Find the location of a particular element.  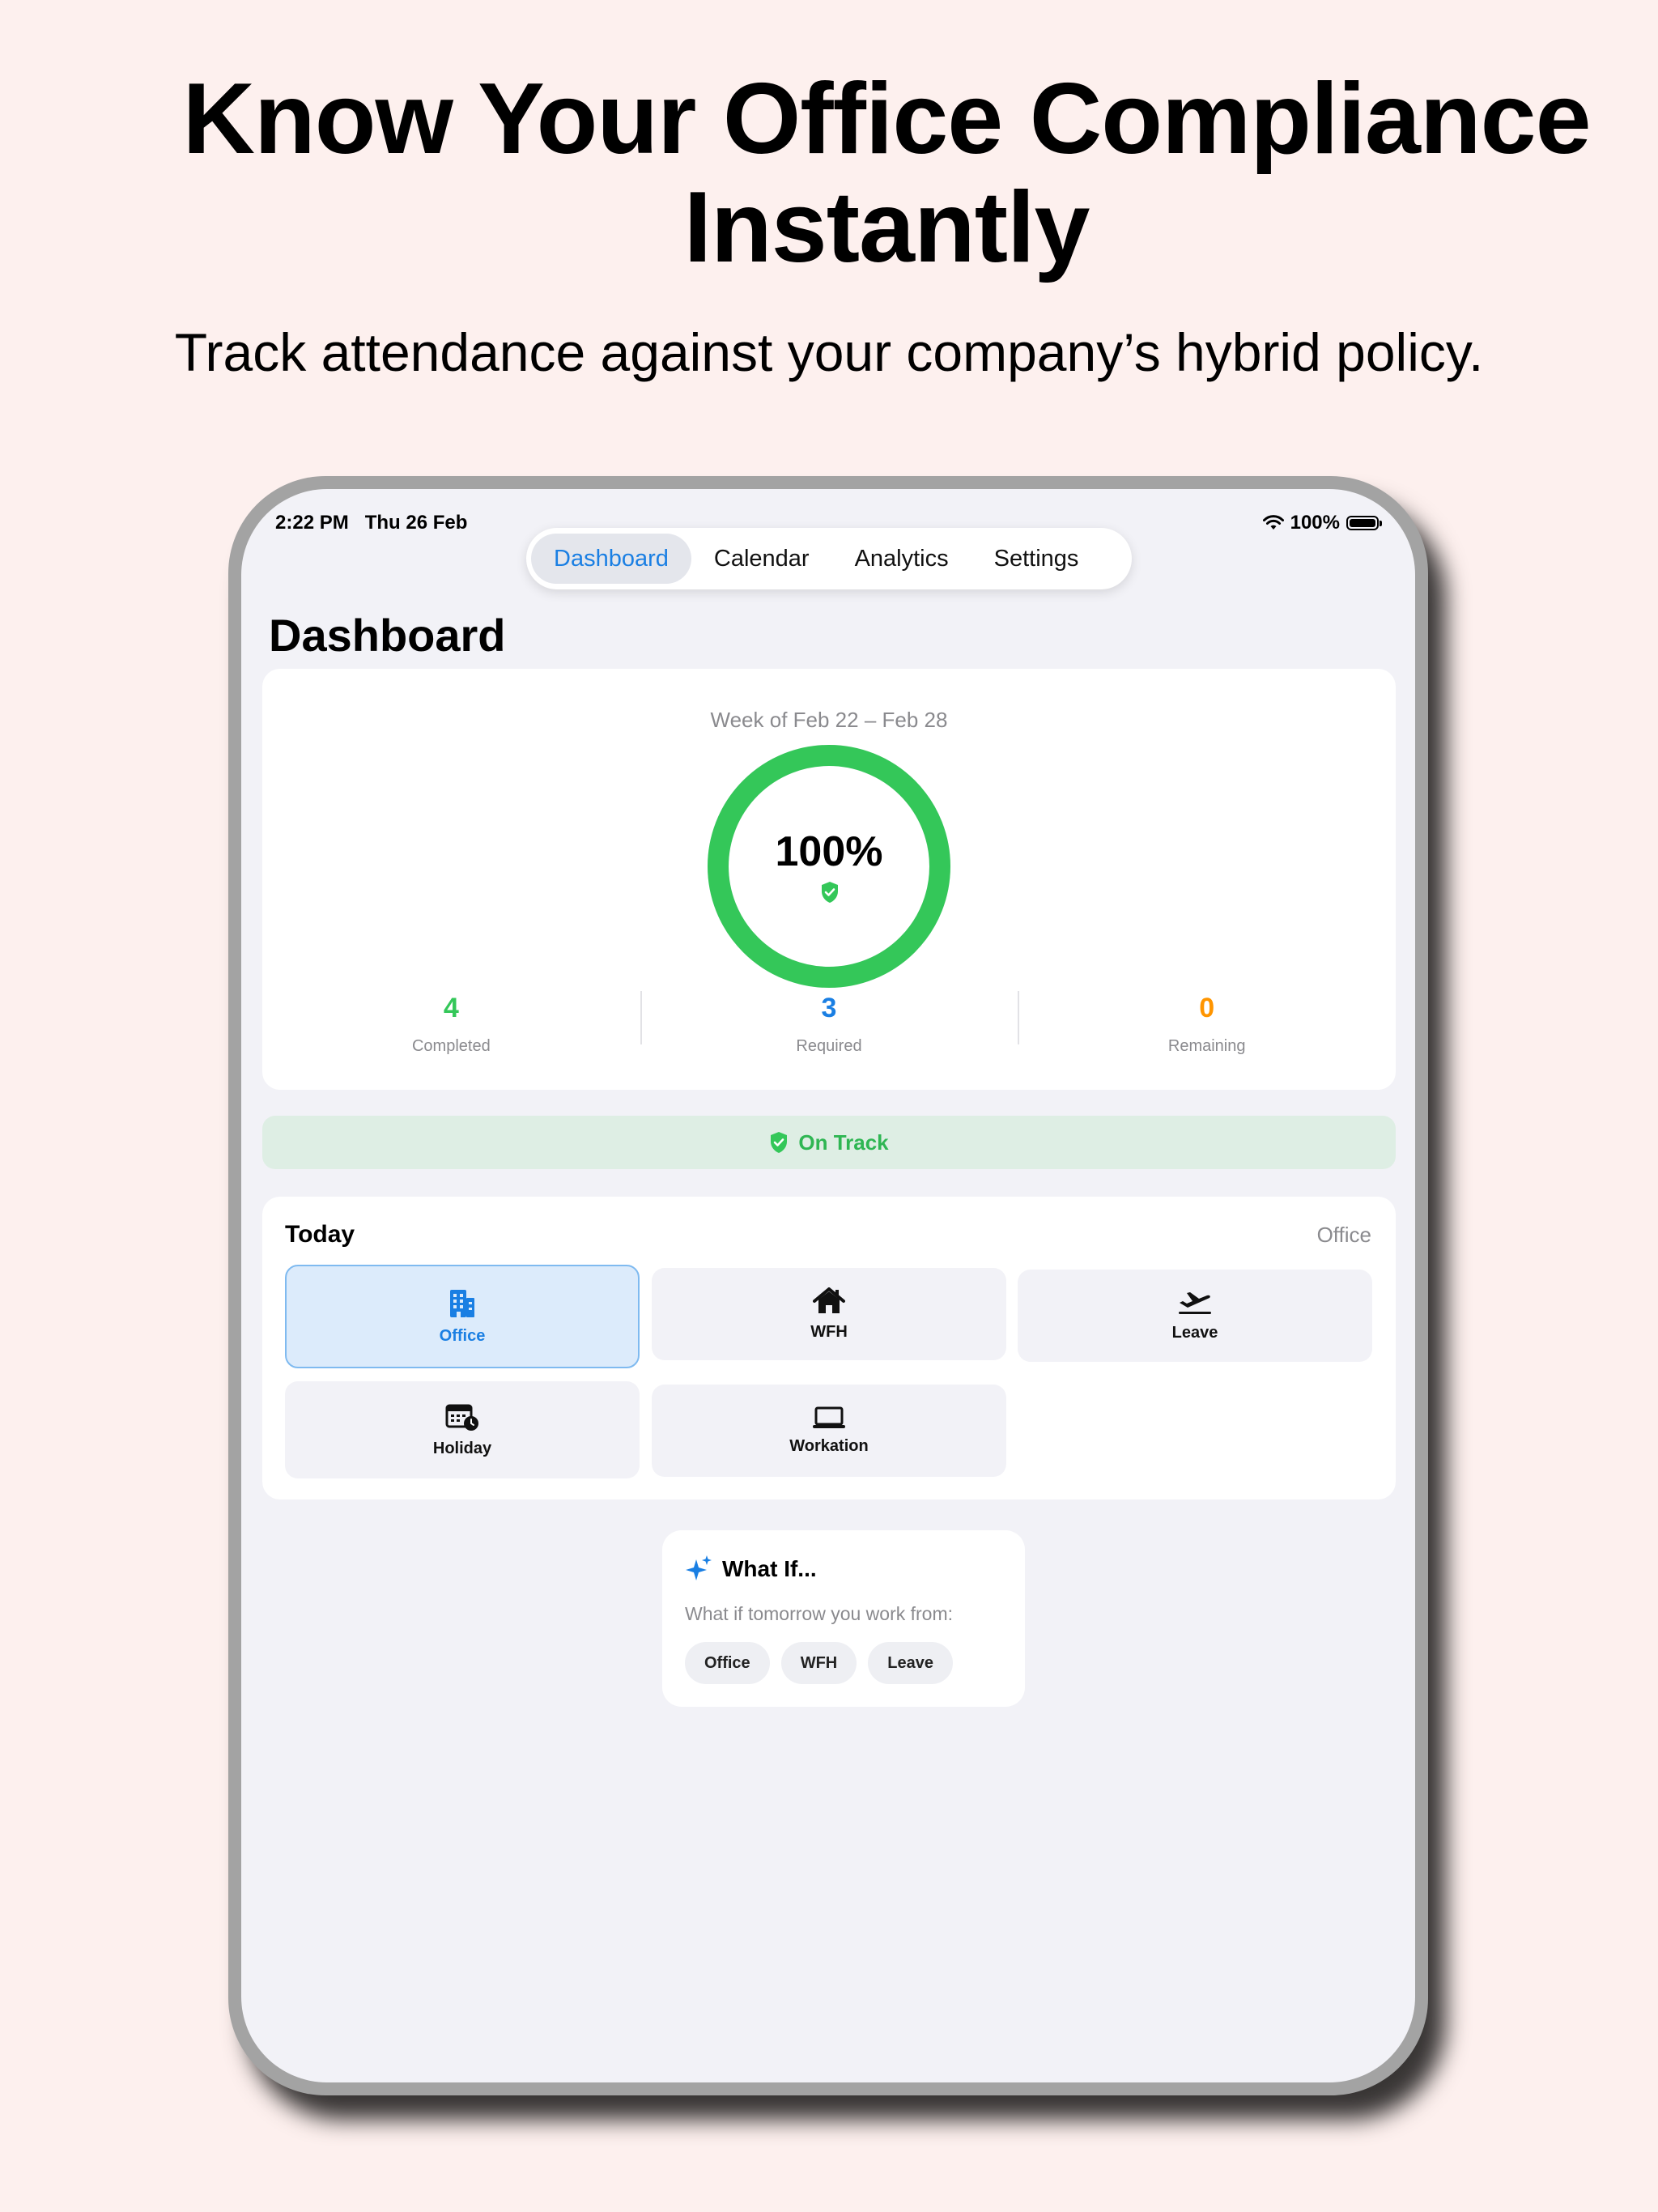

today-title: Today is located at coordinates (320, 1235).